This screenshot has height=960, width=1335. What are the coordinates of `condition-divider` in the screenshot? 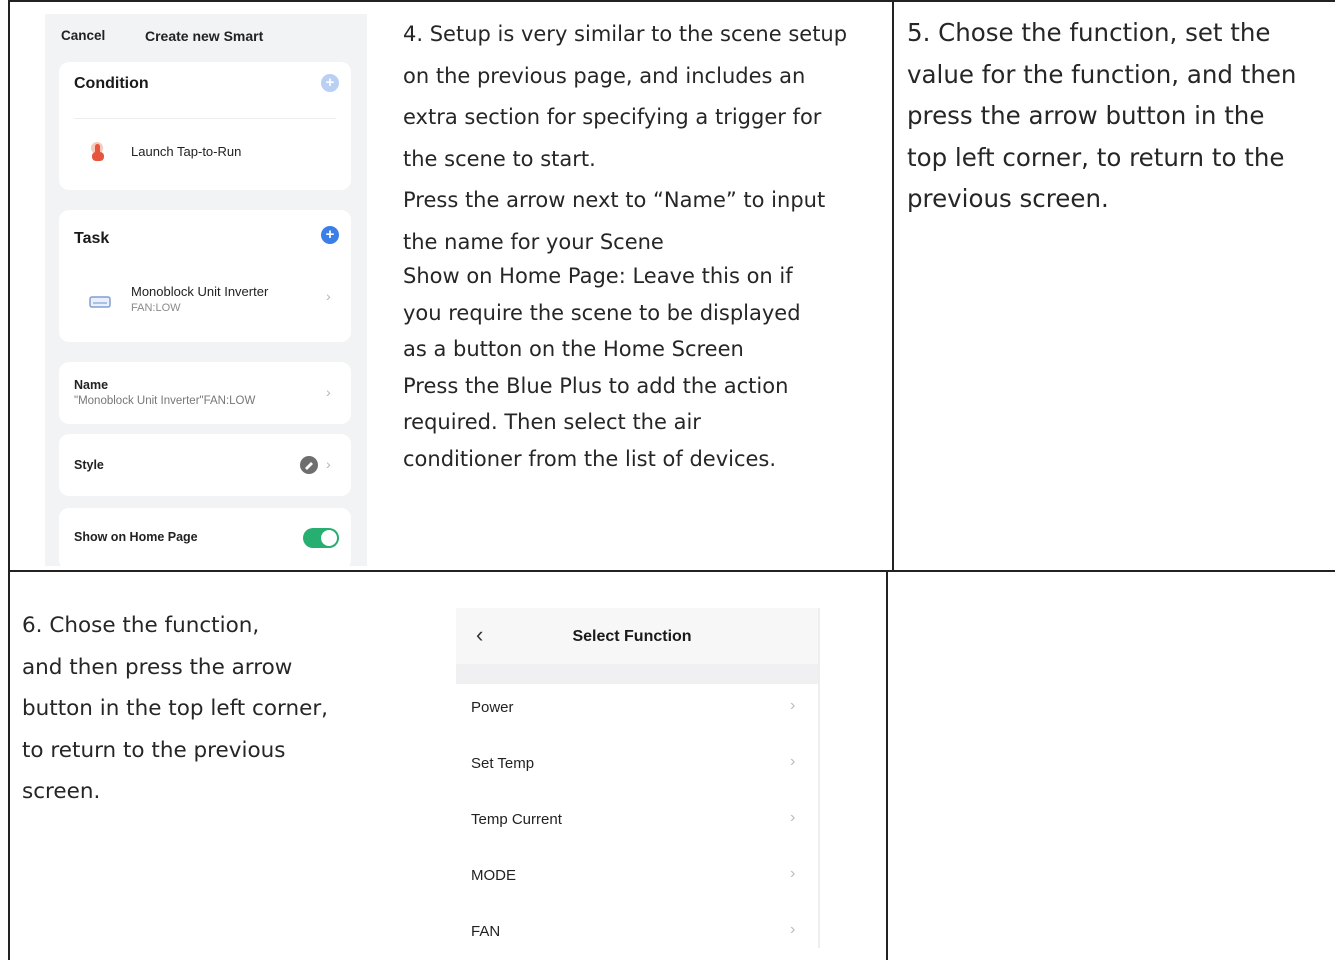 It's located at (205, 118).